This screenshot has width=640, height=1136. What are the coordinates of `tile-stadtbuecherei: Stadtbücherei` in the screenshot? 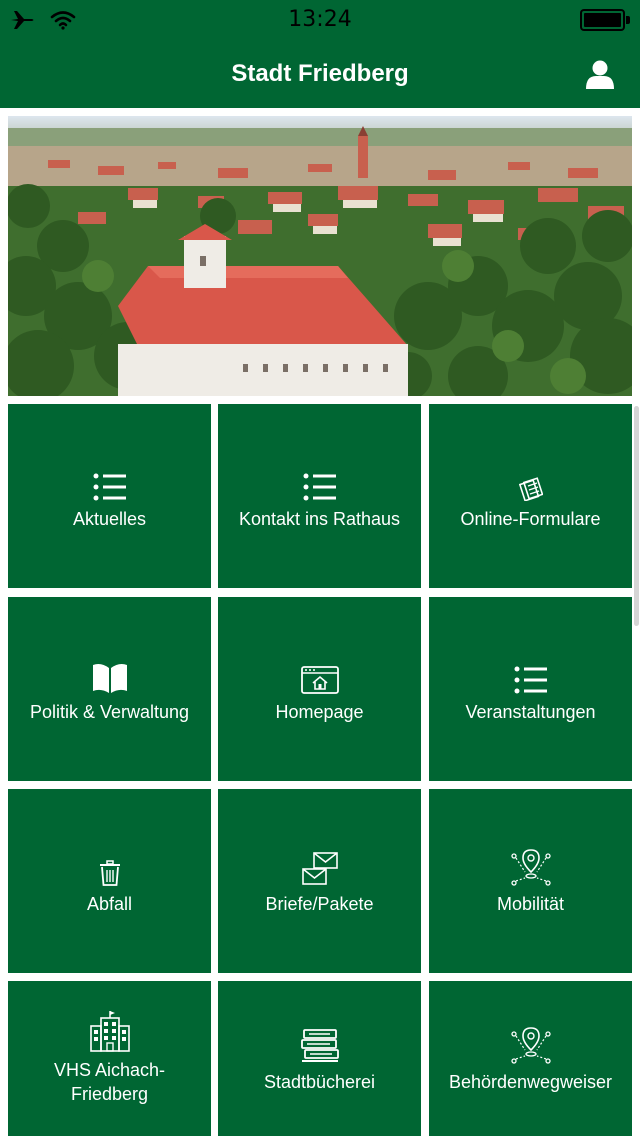 It's located at (319, 1058).